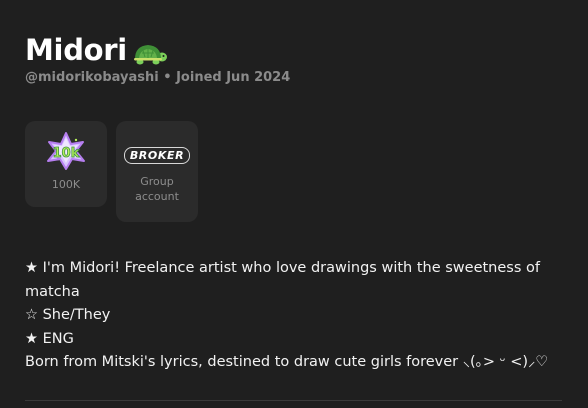 This screenshot has width=588, height=408. Describe the element at coordinates (233, 77) in the screenshot. I see `joined-date: Joined Jun 2024` at that location.